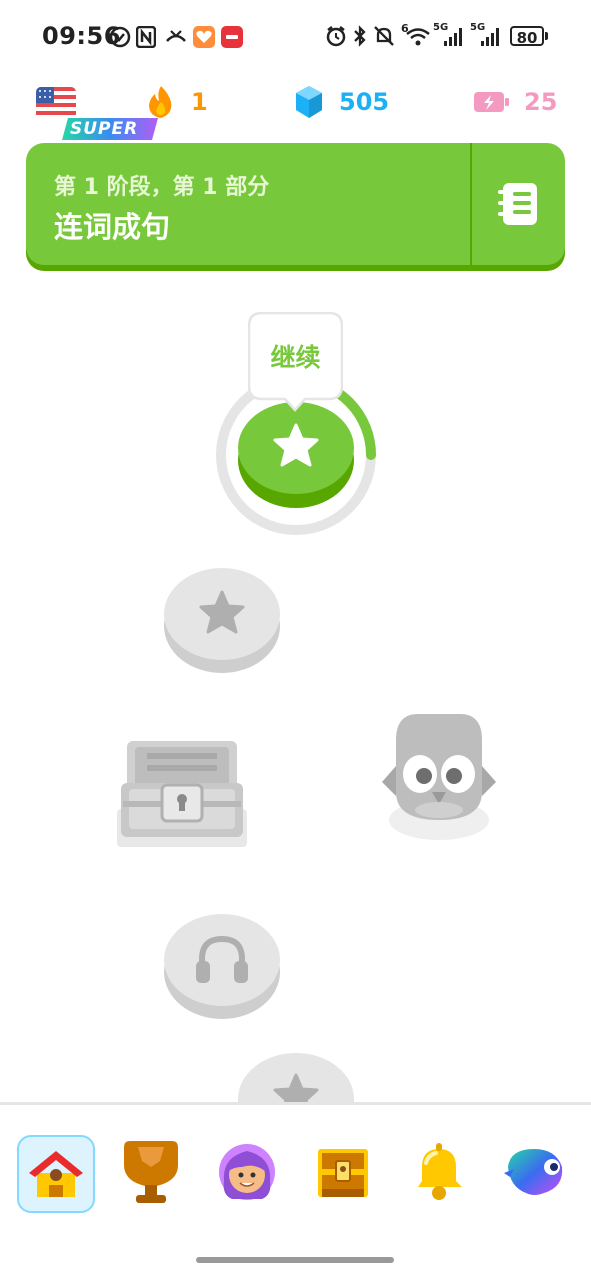 Image resolution: width=591 pixels, height=1279 pixels. Describe the element at coordinates (112, 227) in the screenshot. I see `unit-title: 连词成句` at that location.